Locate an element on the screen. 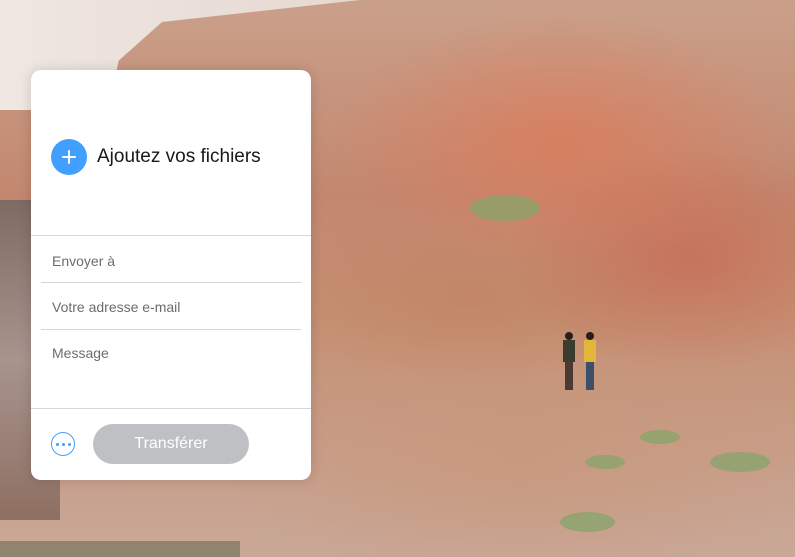  more-options-icon is located at coordinates (63, 444).